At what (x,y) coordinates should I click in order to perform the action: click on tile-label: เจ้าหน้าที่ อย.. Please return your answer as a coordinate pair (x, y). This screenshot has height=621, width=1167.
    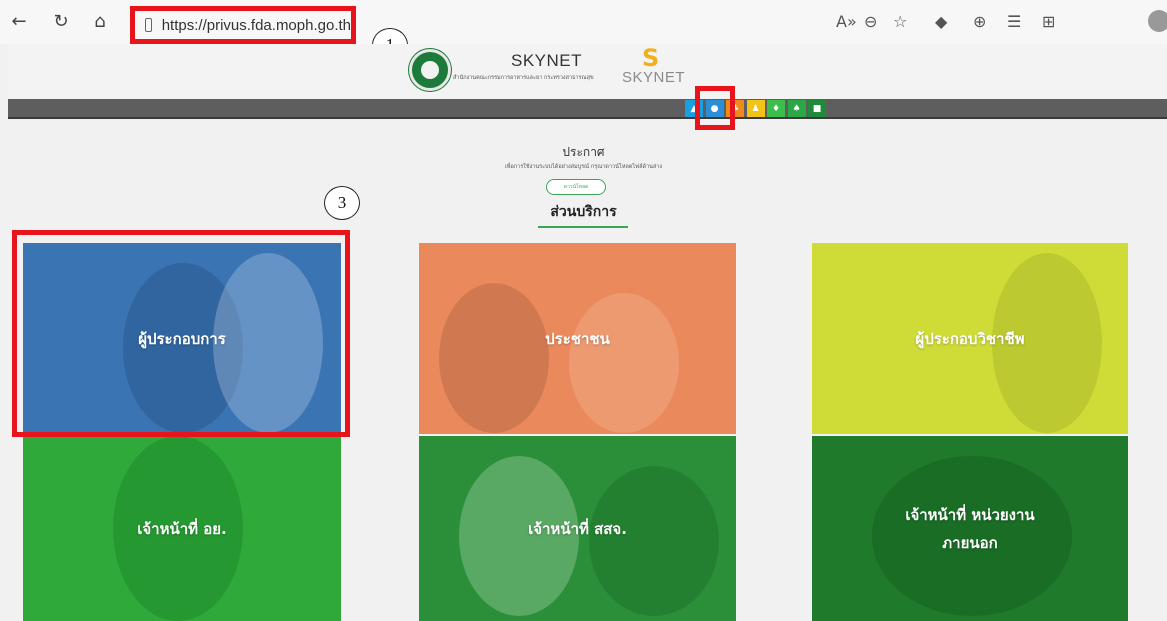
    Looking at the image, I should click on (182, 528).